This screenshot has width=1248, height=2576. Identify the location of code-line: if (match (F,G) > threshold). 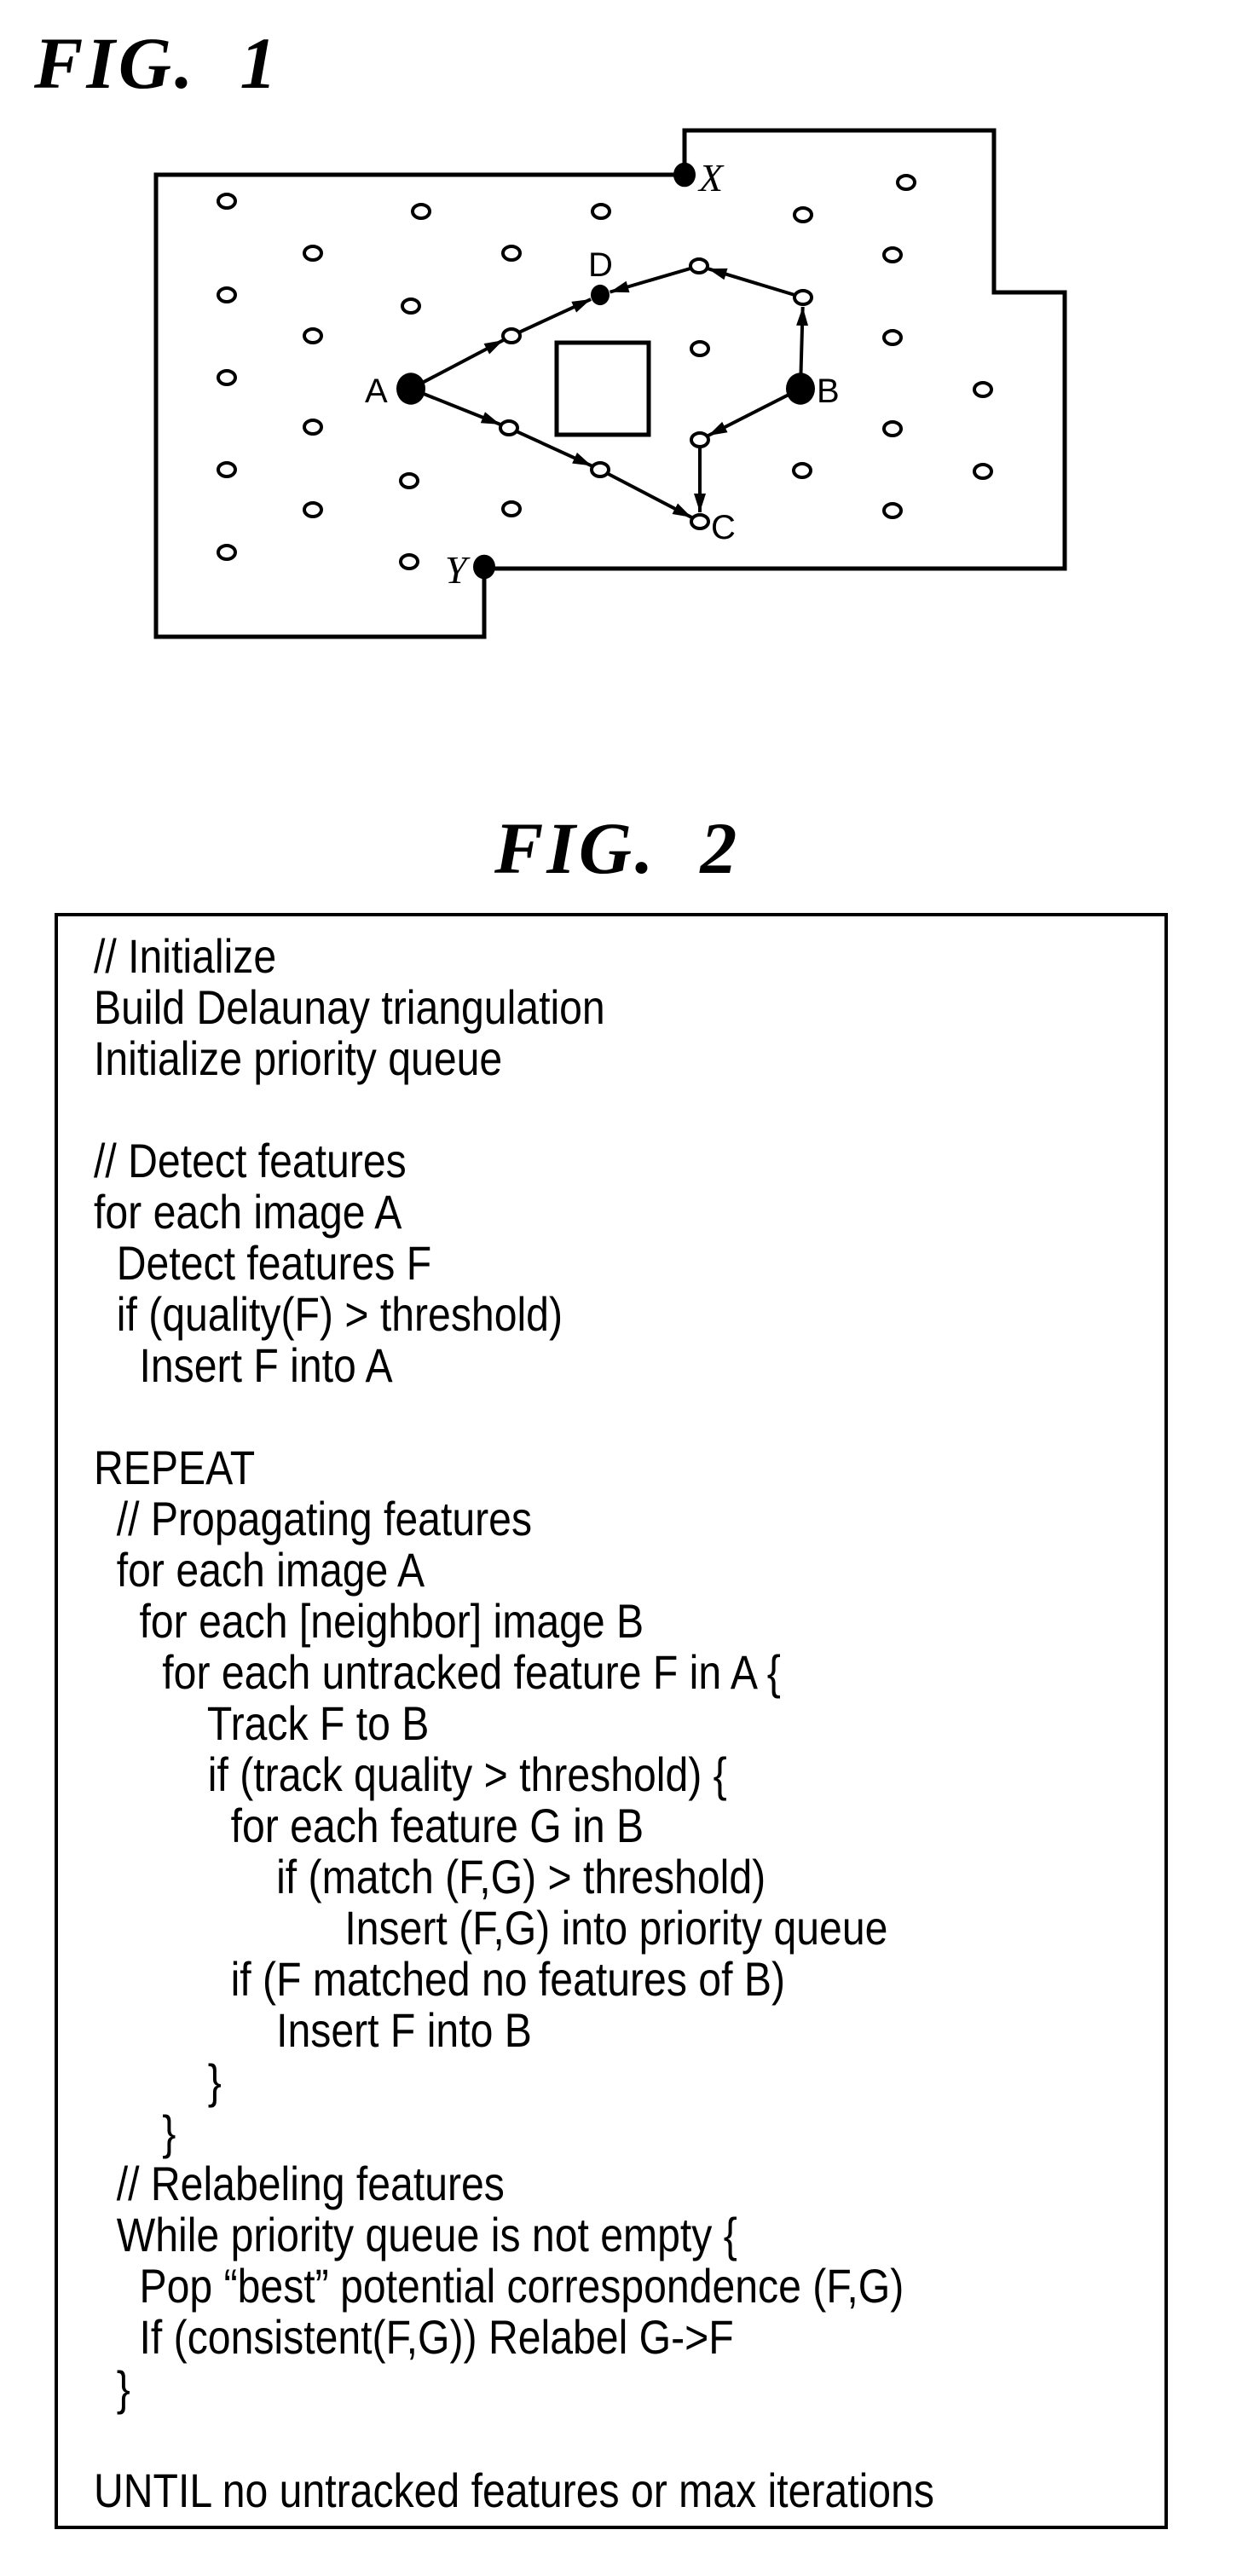
(430, 1876).